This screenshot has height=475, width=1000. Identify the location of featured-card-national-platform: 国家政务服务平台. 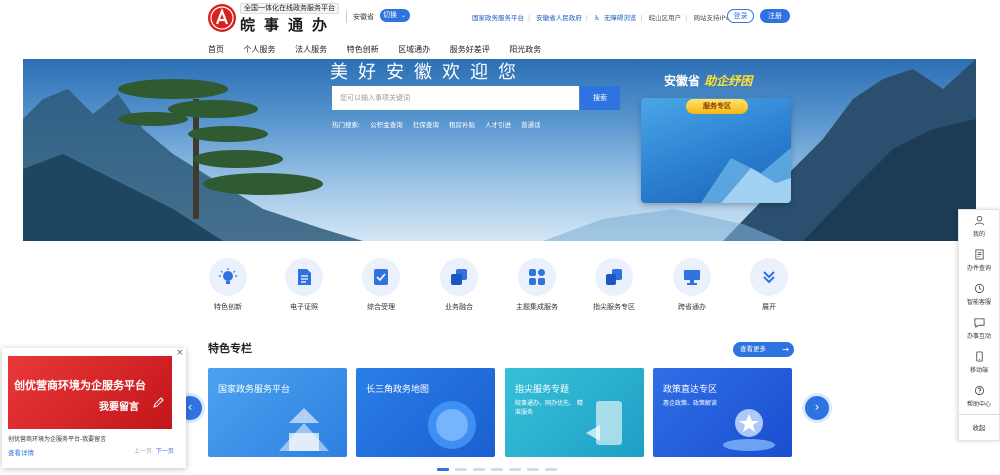
(277, 412).